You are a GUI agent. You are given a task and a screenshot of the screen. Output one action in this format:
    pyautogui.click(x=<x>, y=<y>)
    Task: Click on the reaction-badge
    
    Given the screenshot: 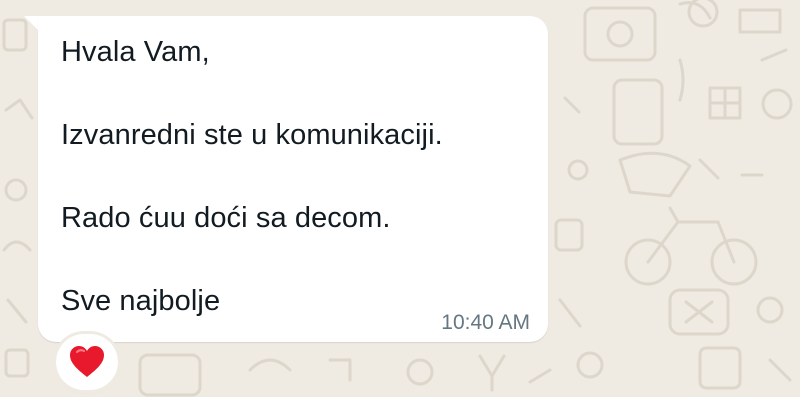 What is the action you would take?
    pyautogui.click(x=87, y=362)
    